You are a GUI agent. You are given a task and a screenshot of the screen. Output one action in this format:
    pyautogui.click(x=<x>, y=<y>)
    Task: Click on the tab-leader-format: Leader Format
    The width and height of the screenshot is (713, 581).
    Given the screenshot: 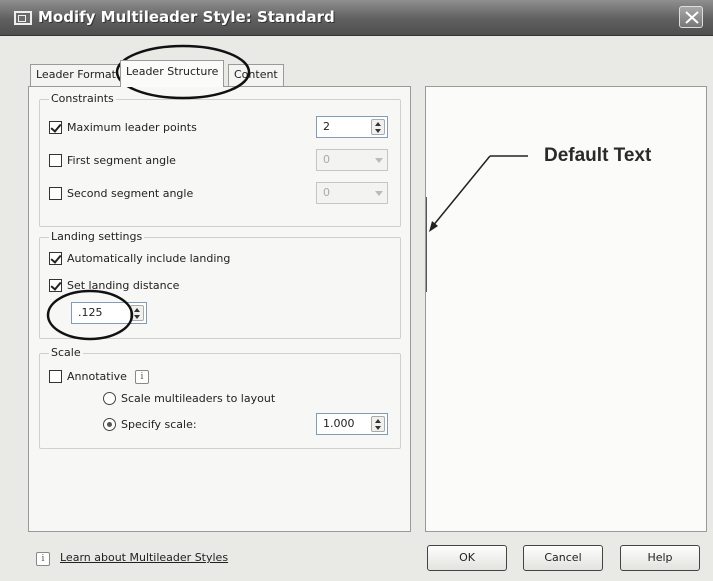 What is the action you would take?
    pyautogui.click(x=76, y=75)
    